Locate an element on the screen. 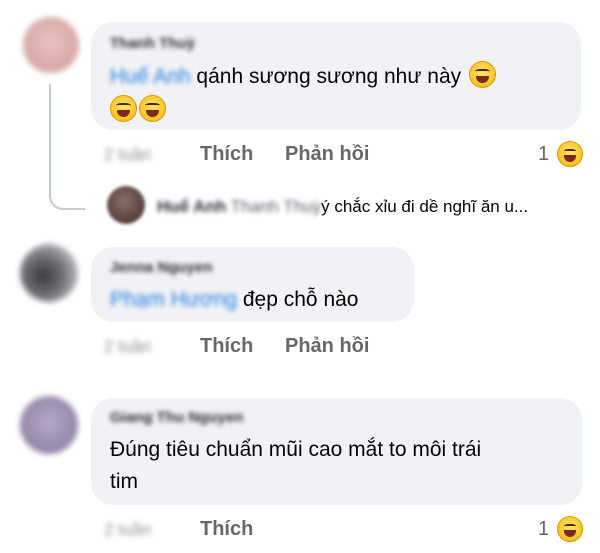 This screenshot has width=600, height=553. comment-author: Jenna Nguyen is located at coordinates (161, 267).